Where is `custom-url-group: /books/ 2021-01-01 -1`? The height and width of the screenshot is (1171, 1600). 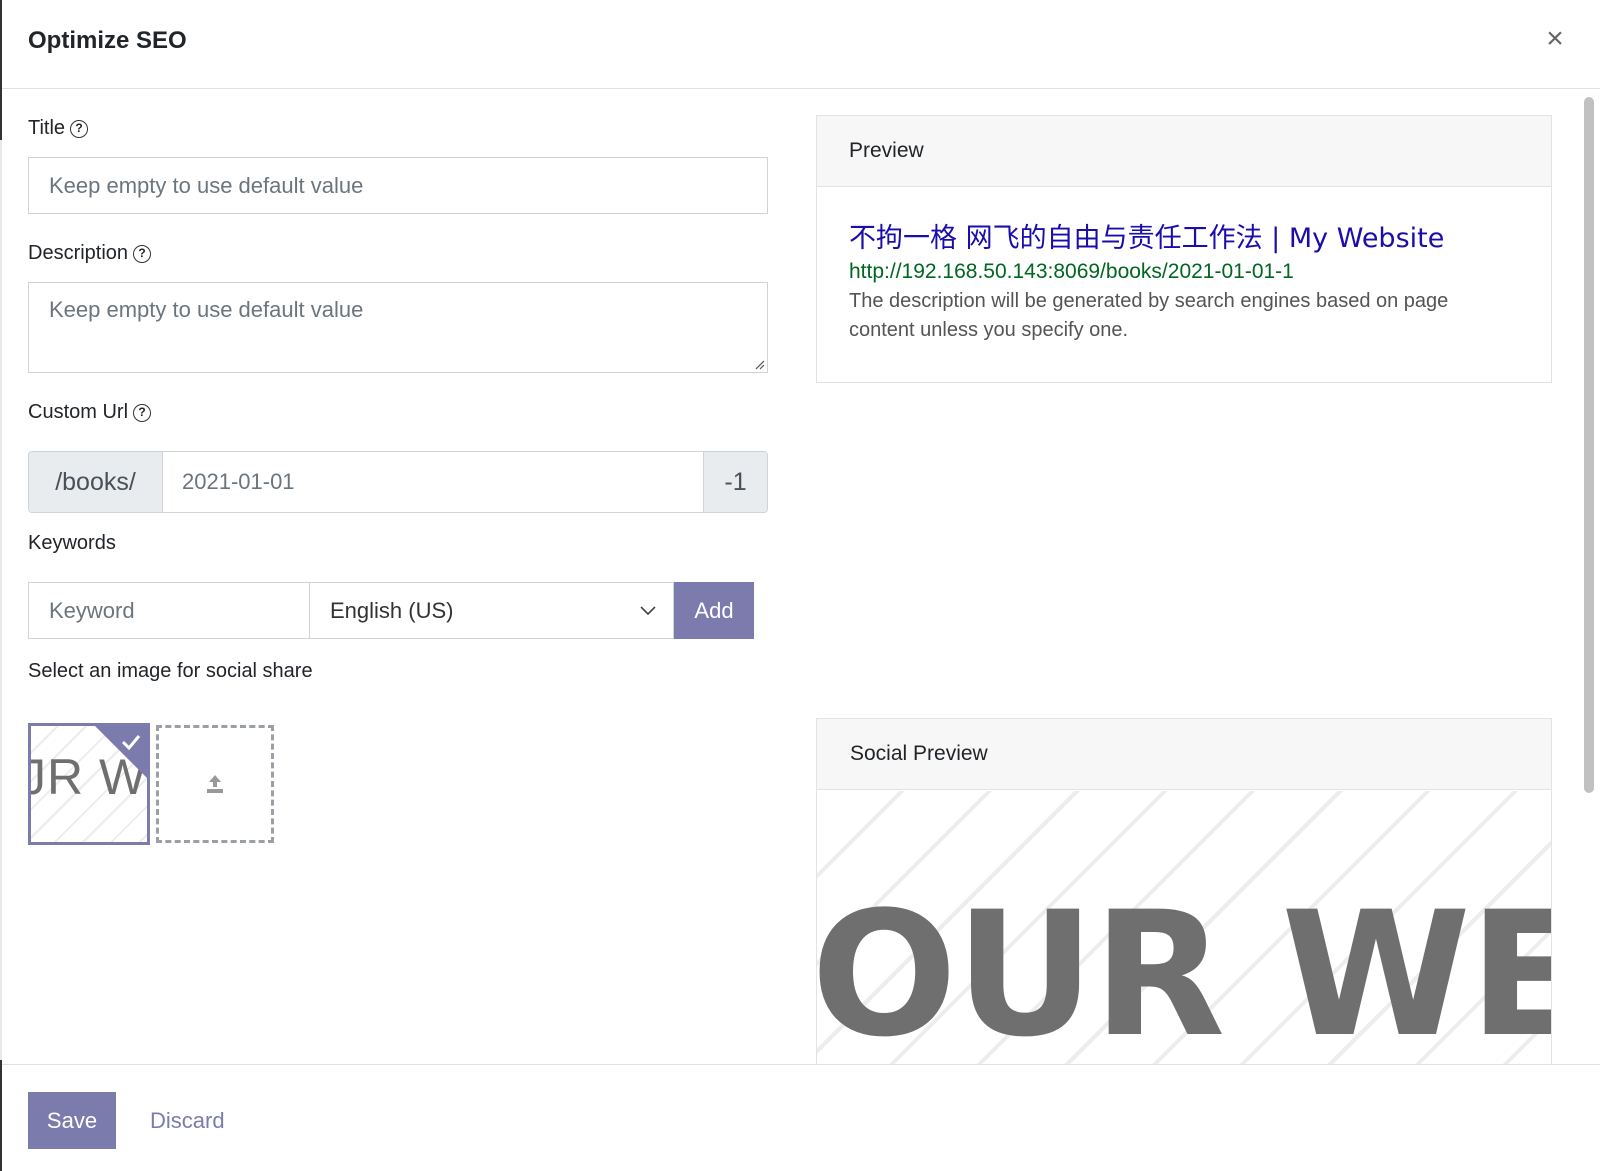
custom-url-group: /books/ 2021-01-01 -1 is located at coordinates (398, 482).